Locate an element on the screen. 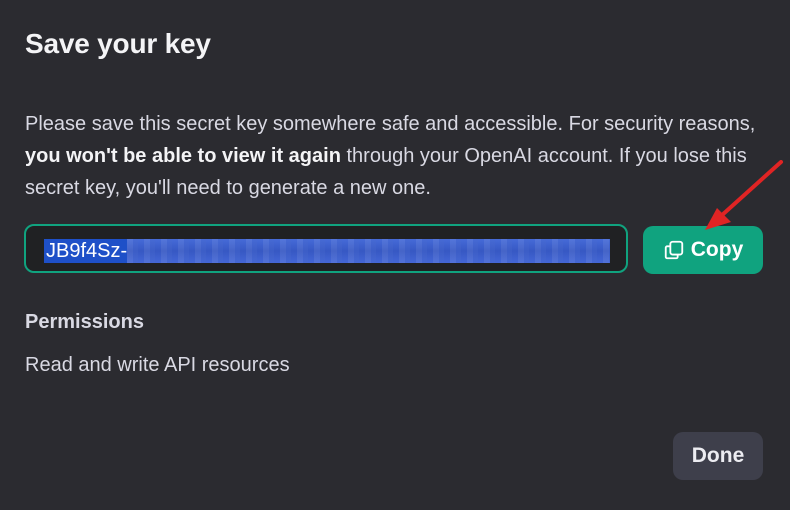 Image resolution: width=790 pixels, height=510 pixels. permissions-heading: Permissions is located at coordinates (84, 322).